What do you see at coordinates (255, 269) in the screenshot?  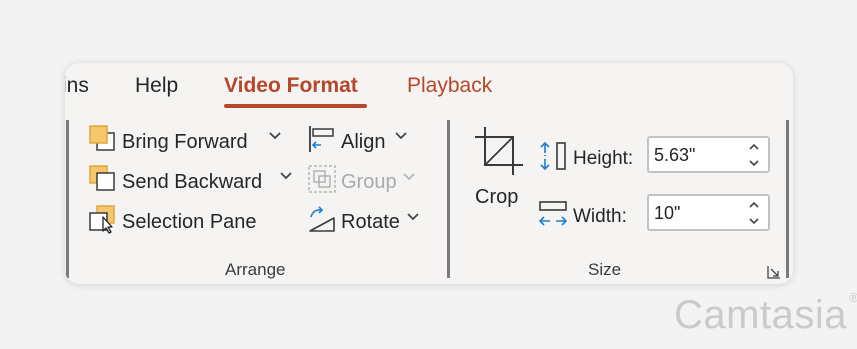 I see `arrange-group-label: Arrange` at bounding box center [255, 269].